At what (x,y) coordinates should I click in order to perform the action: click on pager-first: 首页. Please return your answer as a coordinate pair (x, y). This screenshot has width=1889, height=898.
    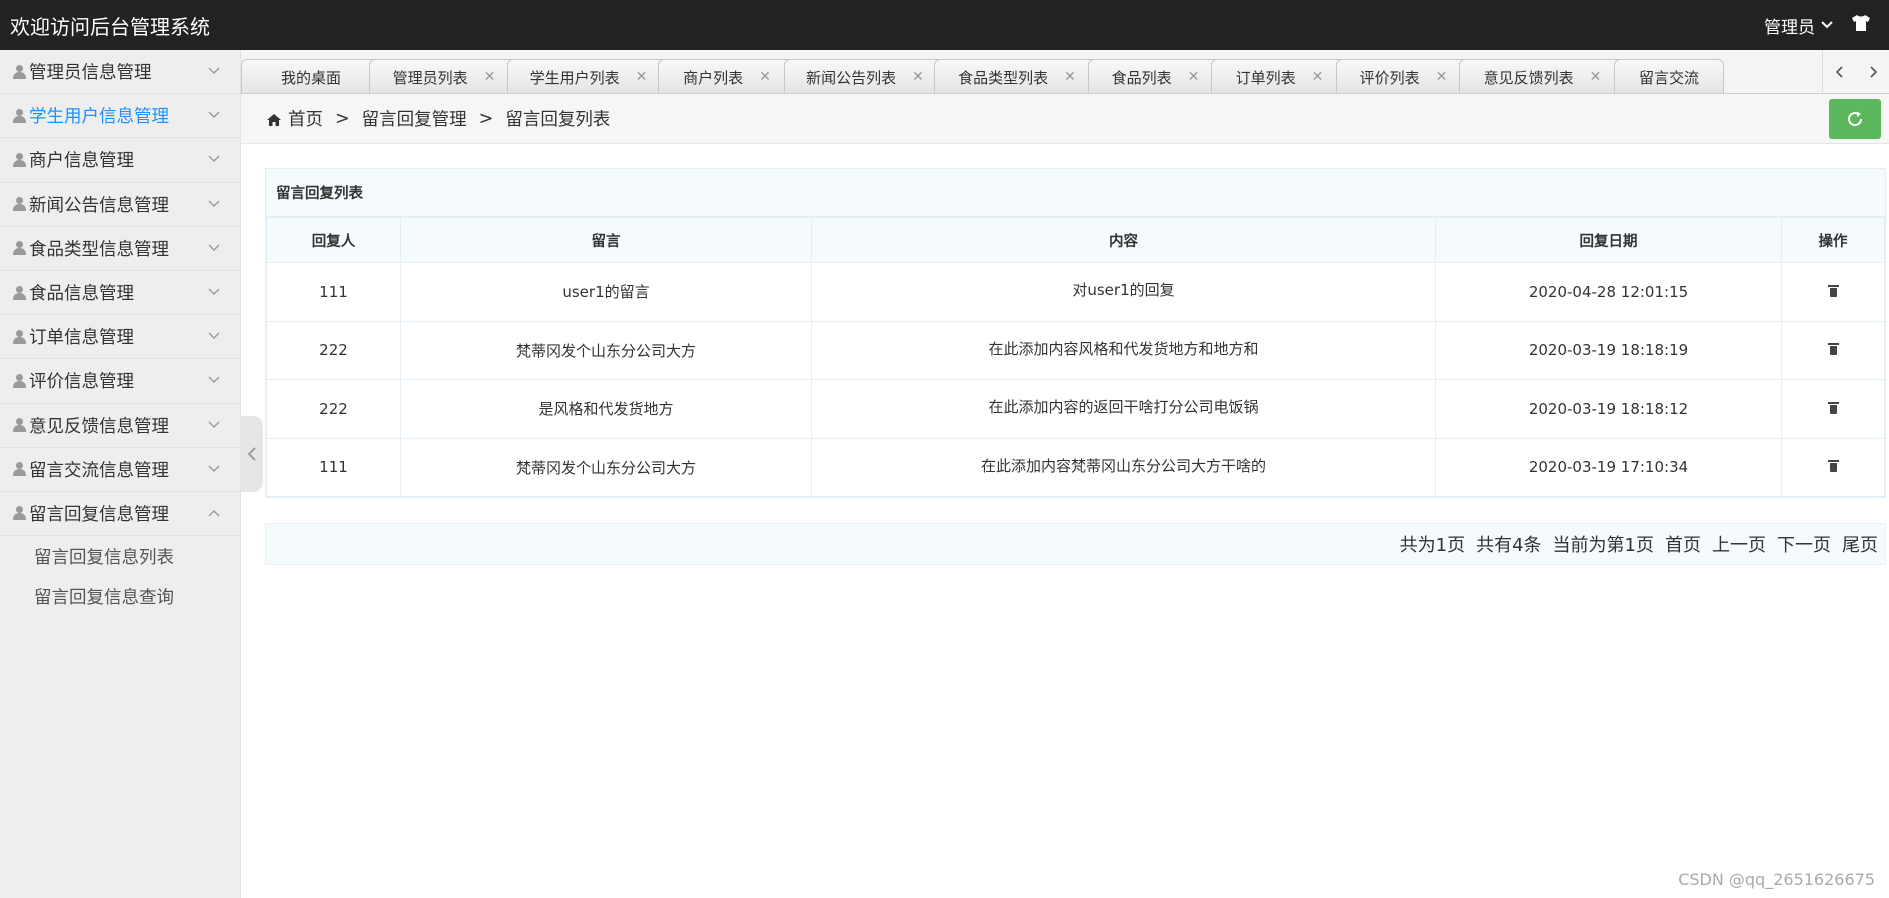
    Looking at the image, I should click on (1683, 544).